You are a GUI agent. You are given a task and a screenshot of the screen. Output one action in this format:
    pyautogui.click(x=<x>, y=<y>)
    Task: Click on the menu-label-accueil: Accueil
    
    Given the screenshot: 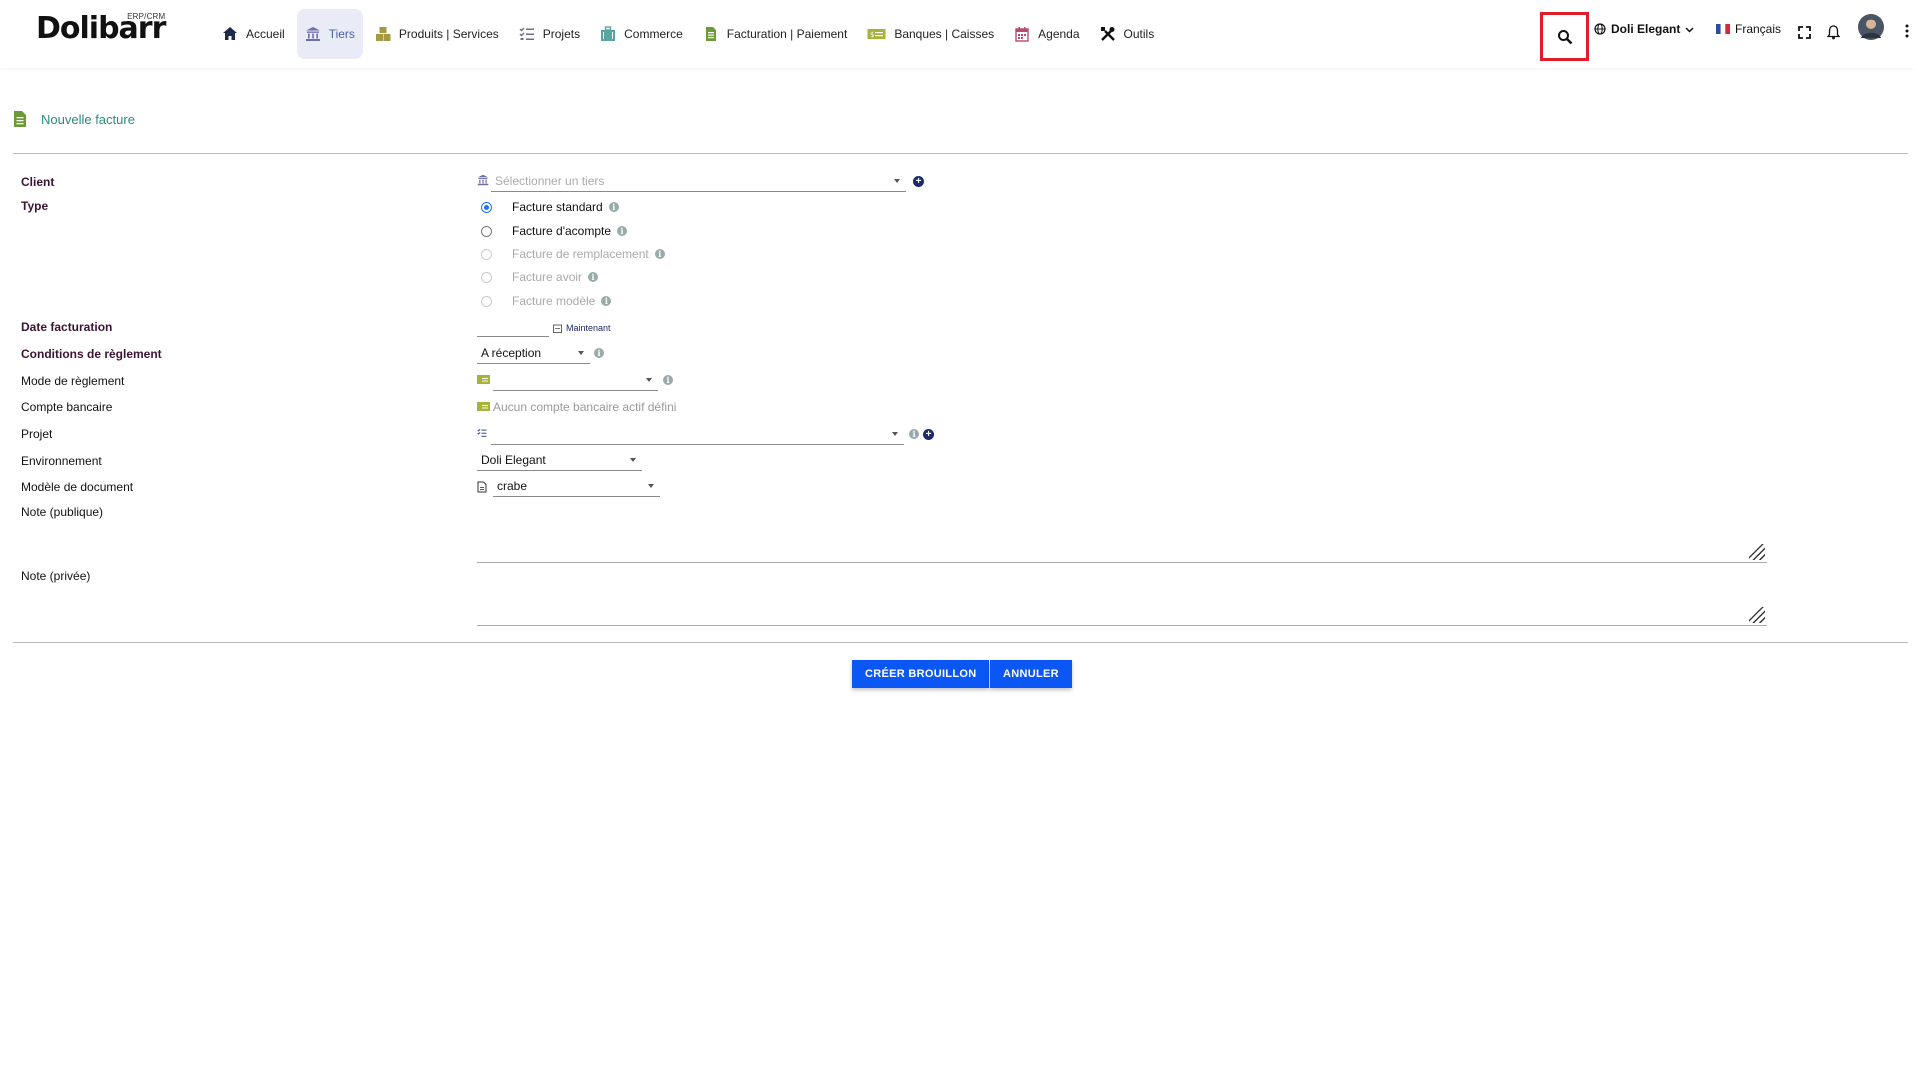 What is the action you would take?
    pyautogui.click(x=265, y=34)
    